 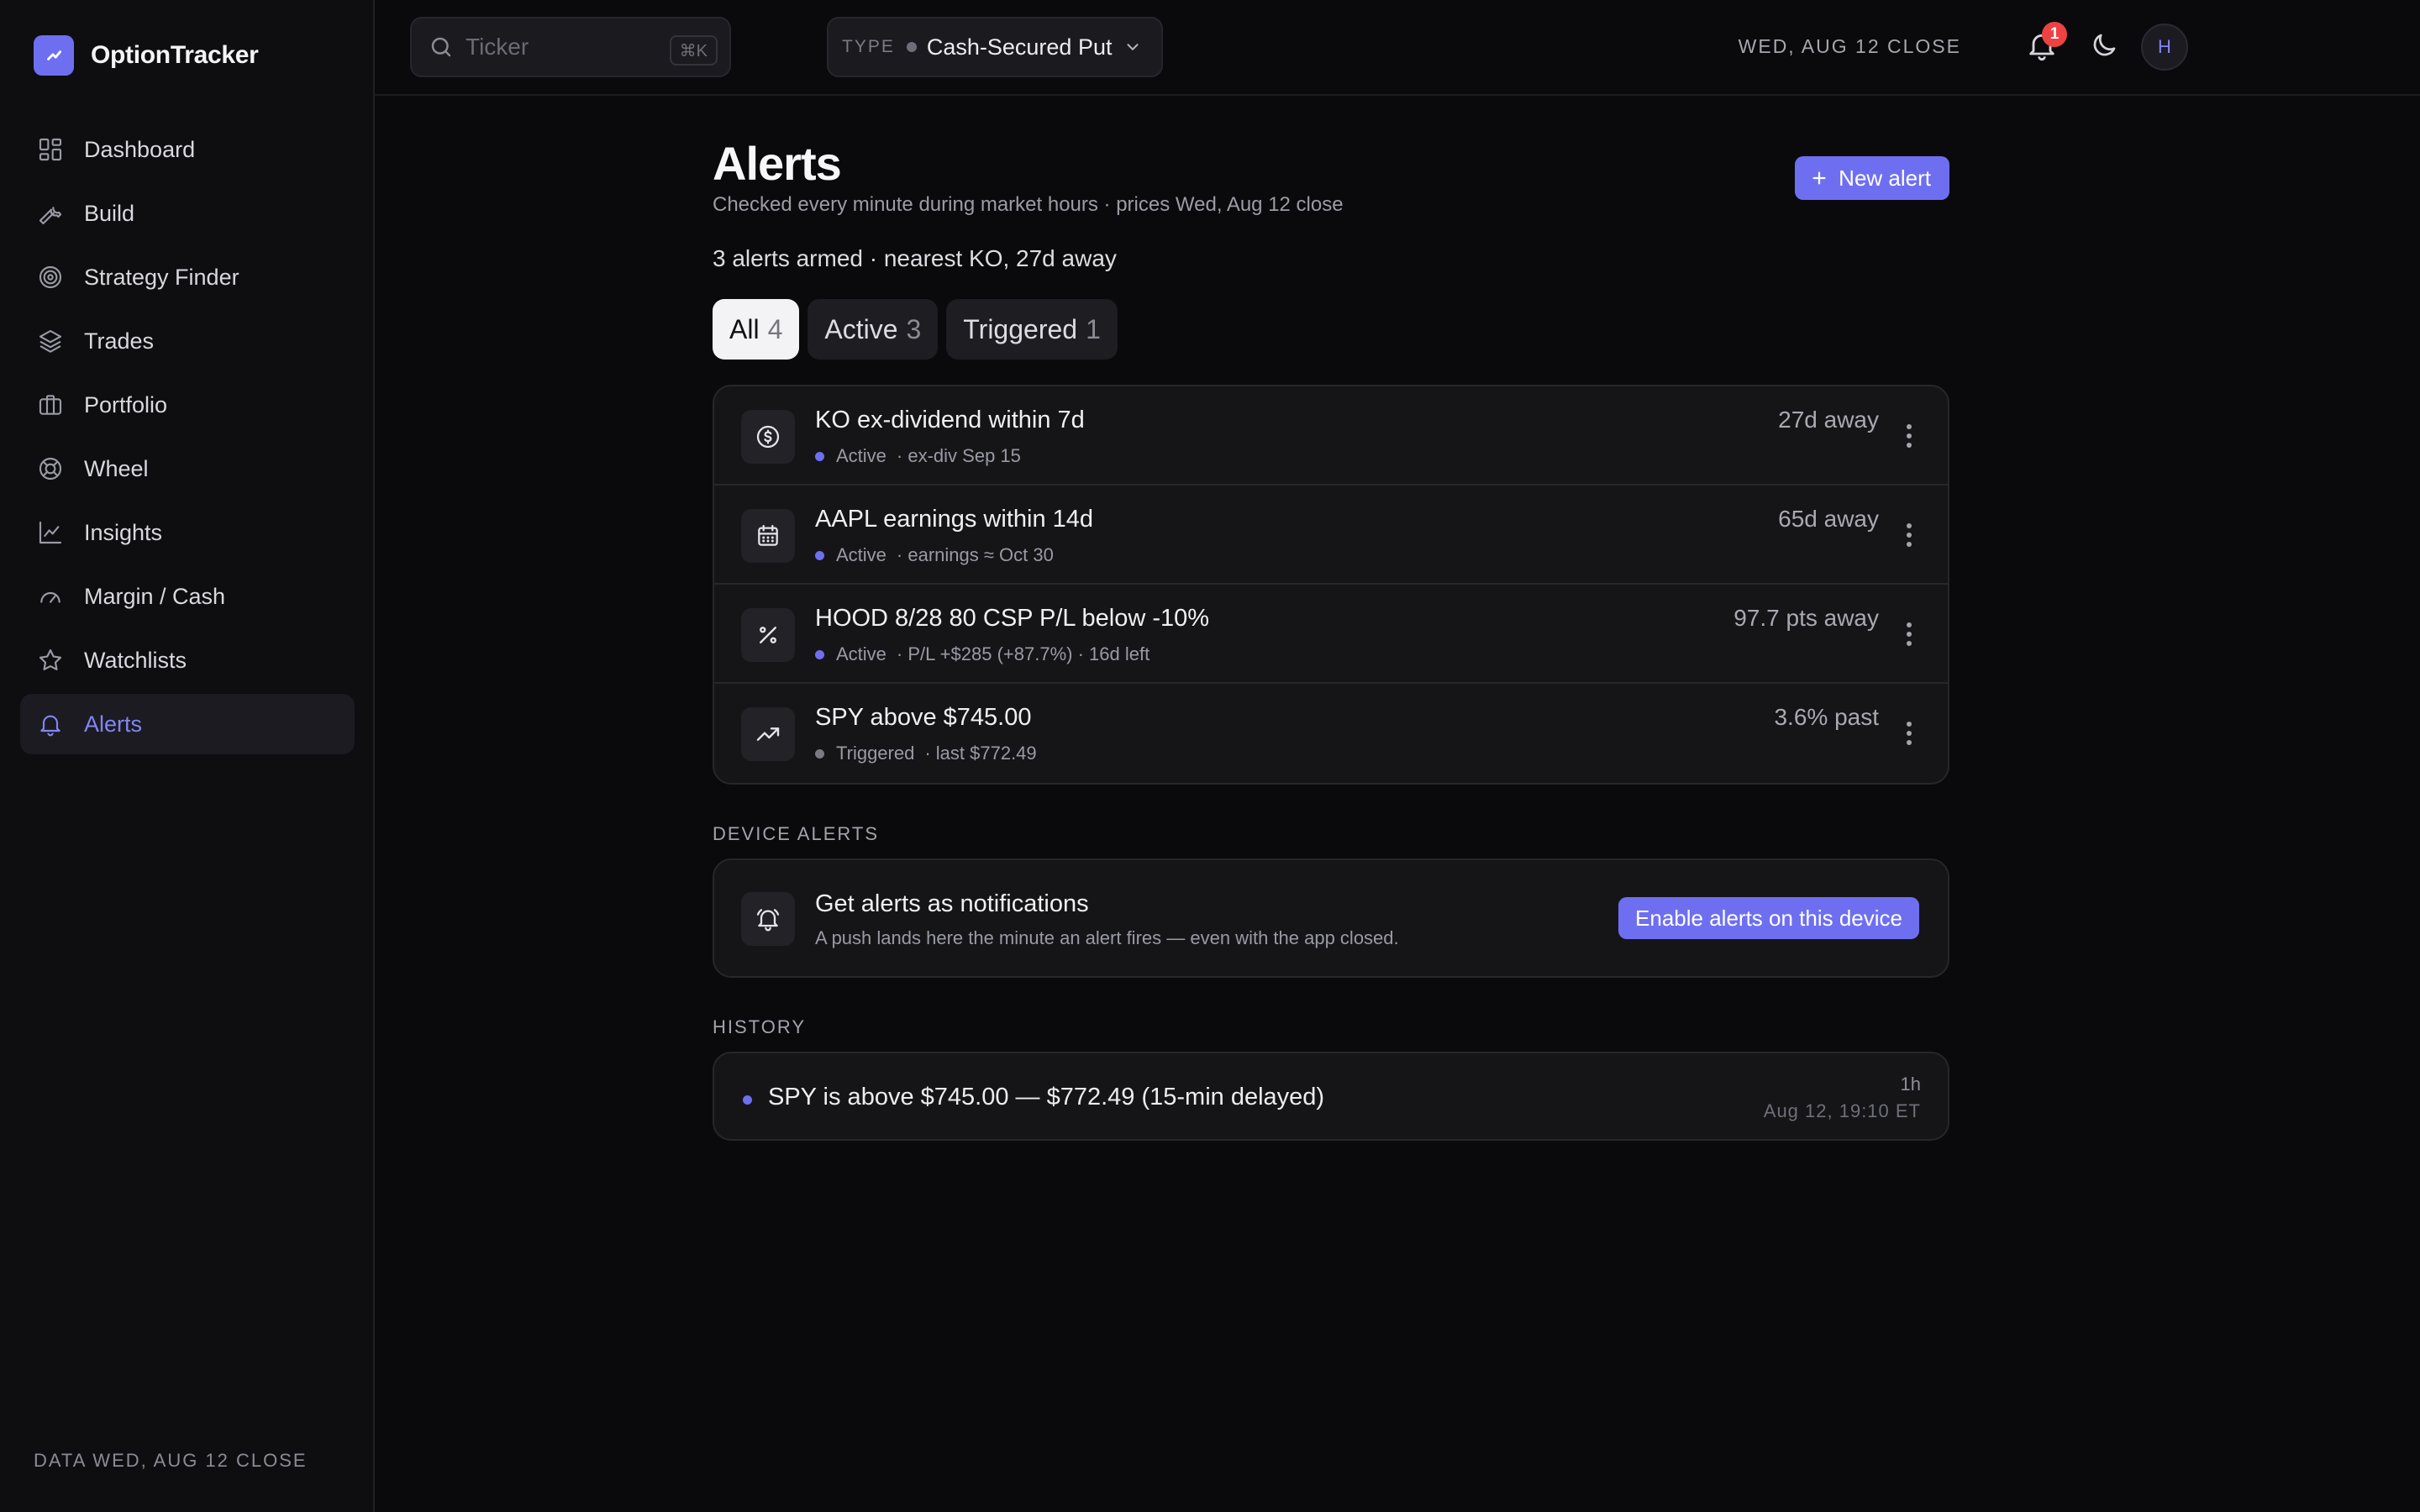 I want to click on alert-meta: Active · P/L +$285 (+87.7%) · 16d left, so click(x=983, y=654).